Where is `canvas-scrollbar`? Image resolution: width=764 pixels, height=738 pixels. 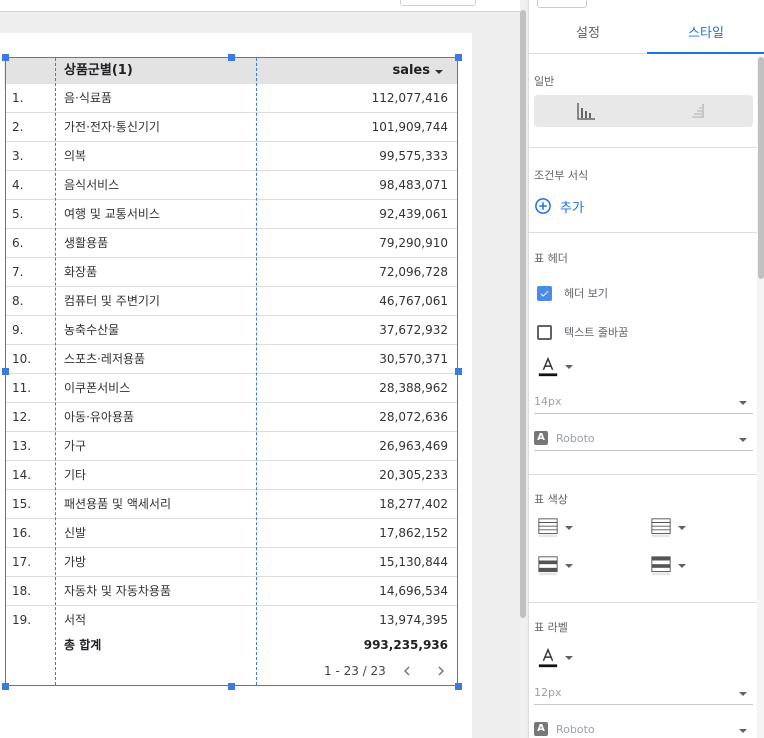 canvas-scrollbar is located at coordinates (523, 369).